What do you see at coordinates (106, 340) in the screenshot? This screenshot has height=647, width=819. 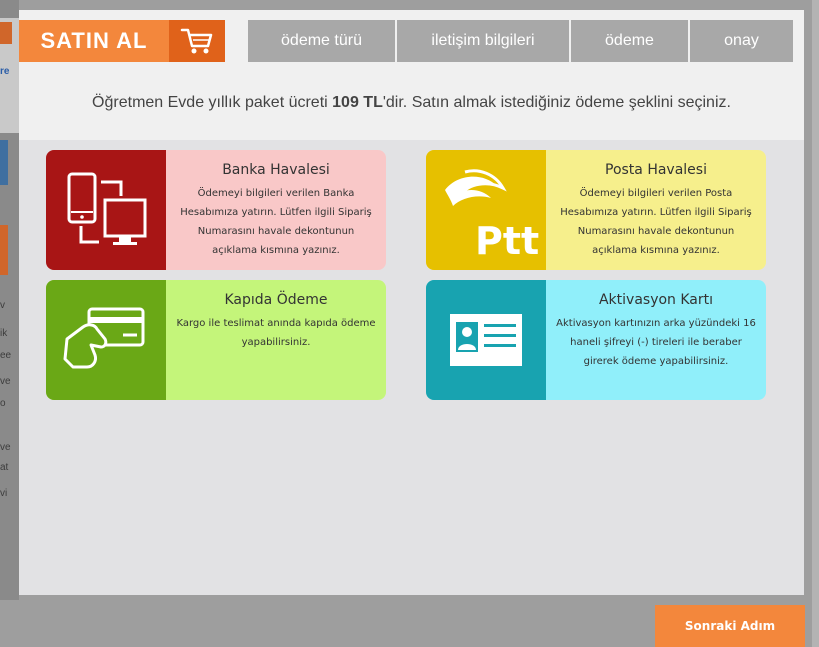 I see `hand-card-icon` at bounding box center [106, 340].